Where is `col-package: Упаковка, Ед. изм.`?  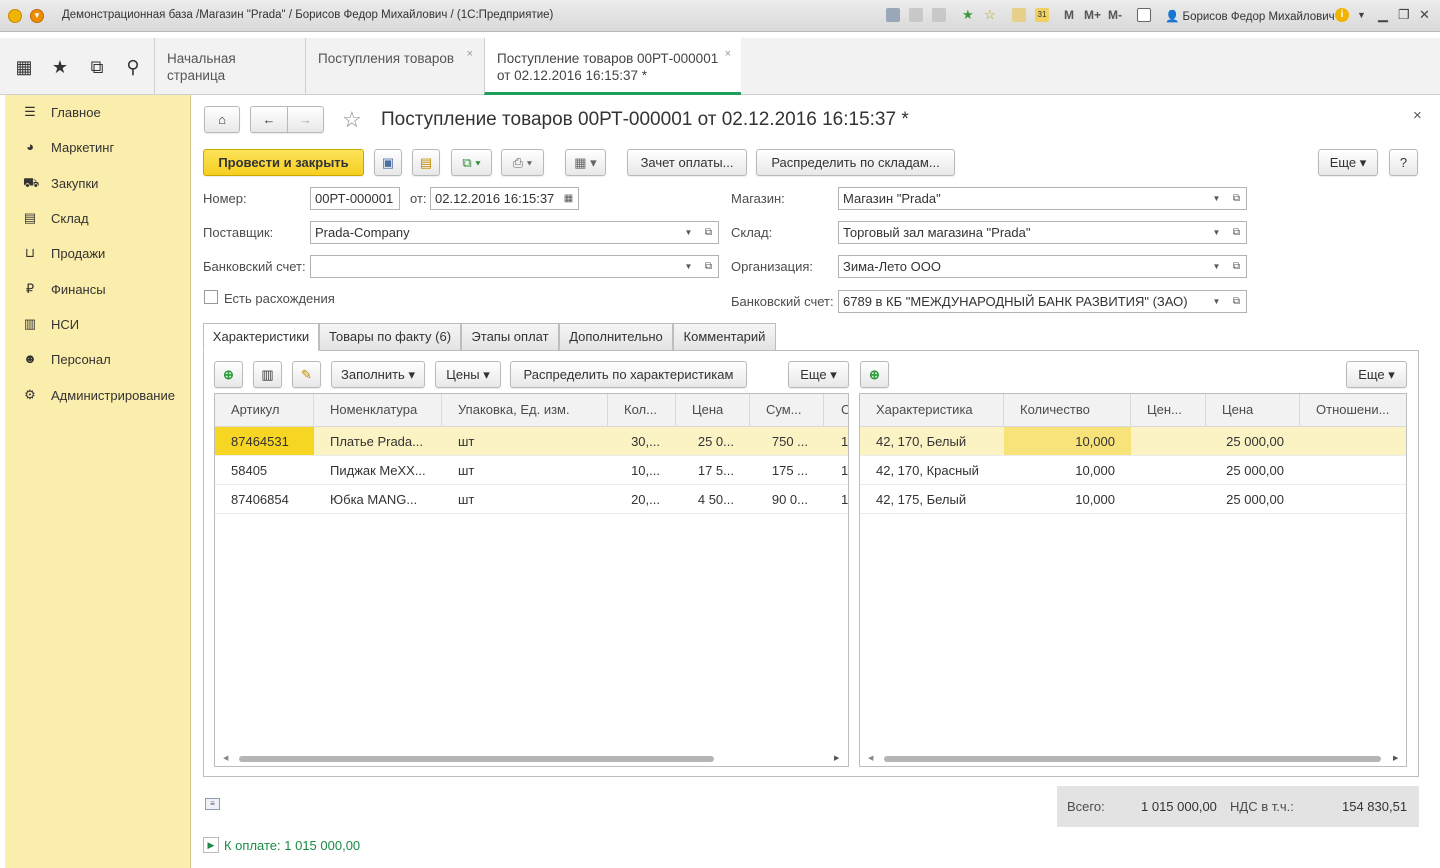
col-package: Упаковка, Ед. изм. is located at coordinates (525, 410).